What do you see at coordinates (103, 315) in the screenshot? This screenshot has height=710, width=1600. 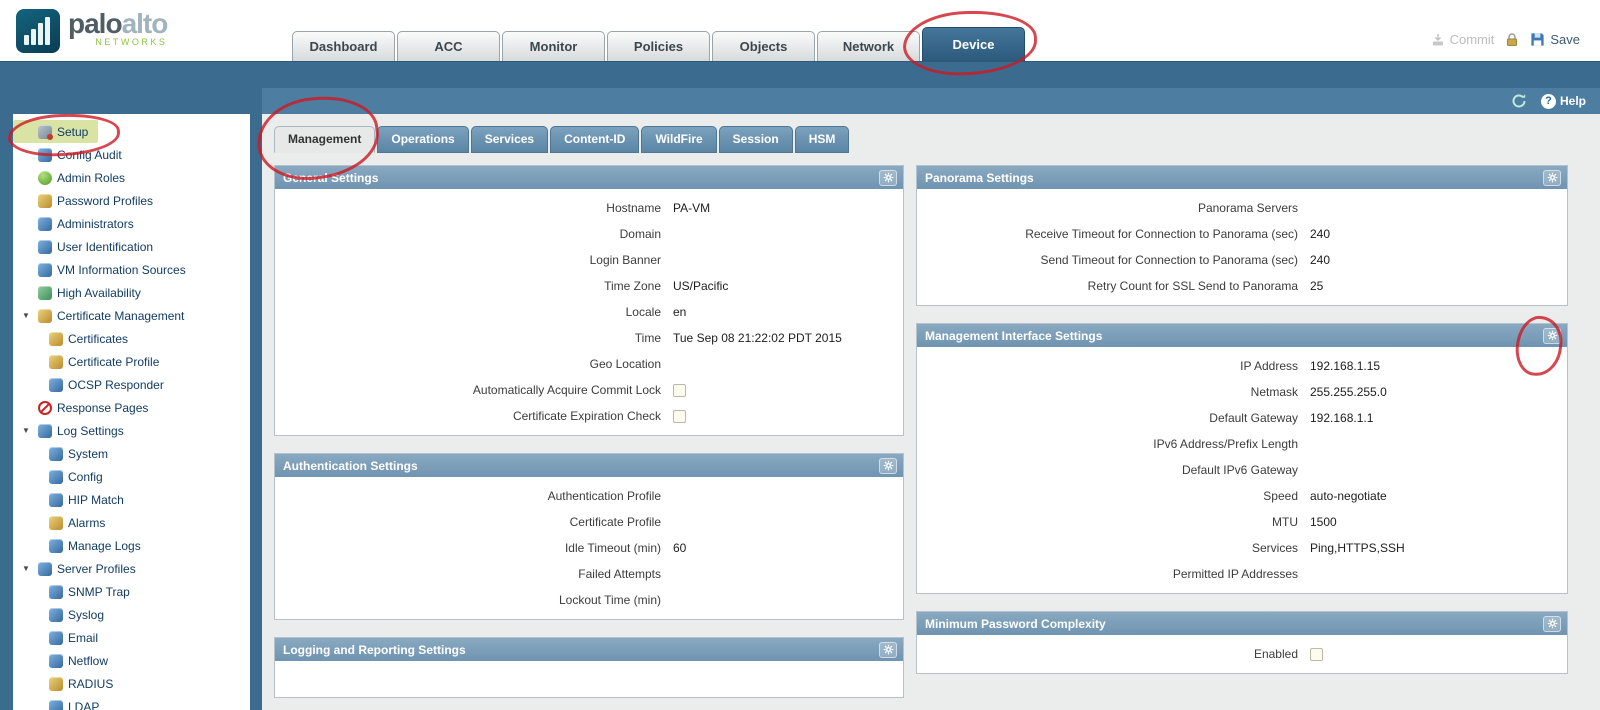 I see `sidebar-item-certificate-management: ▼ Certificate Management` at bounding box center [103, 315].